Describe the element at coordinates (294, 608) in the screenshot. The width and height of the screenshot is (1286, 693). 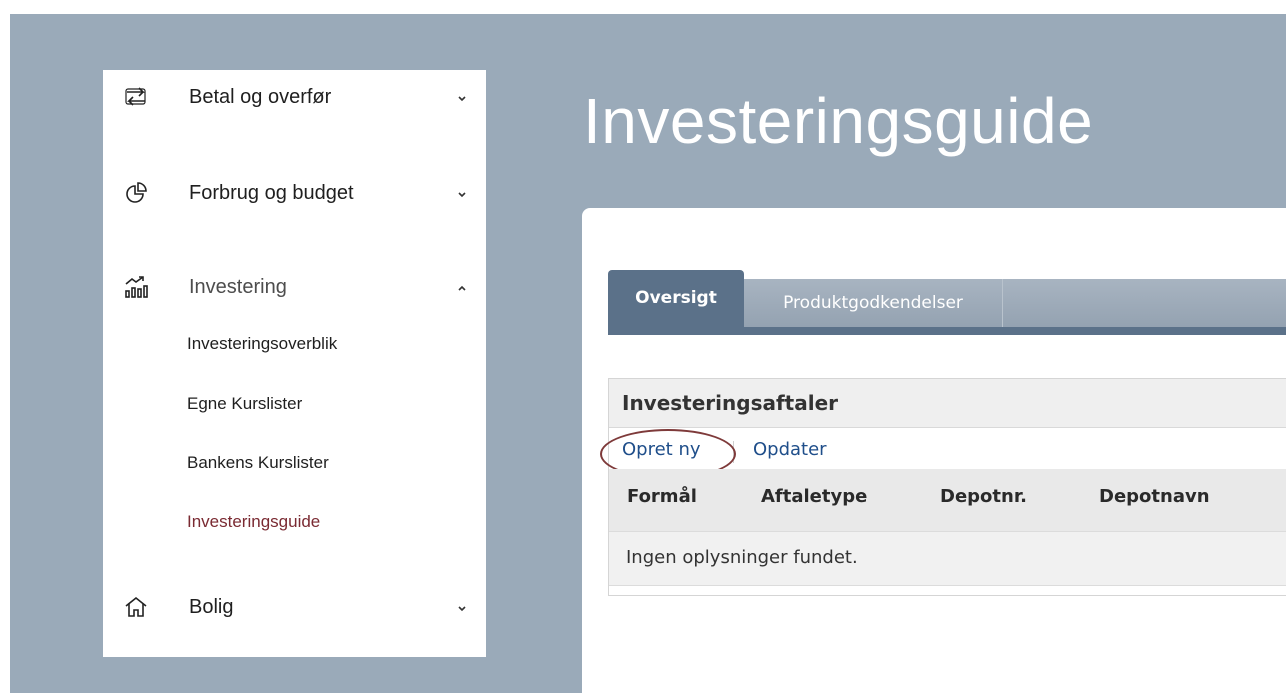
I see `sidebar-item-bolig: Bolig` at that location.